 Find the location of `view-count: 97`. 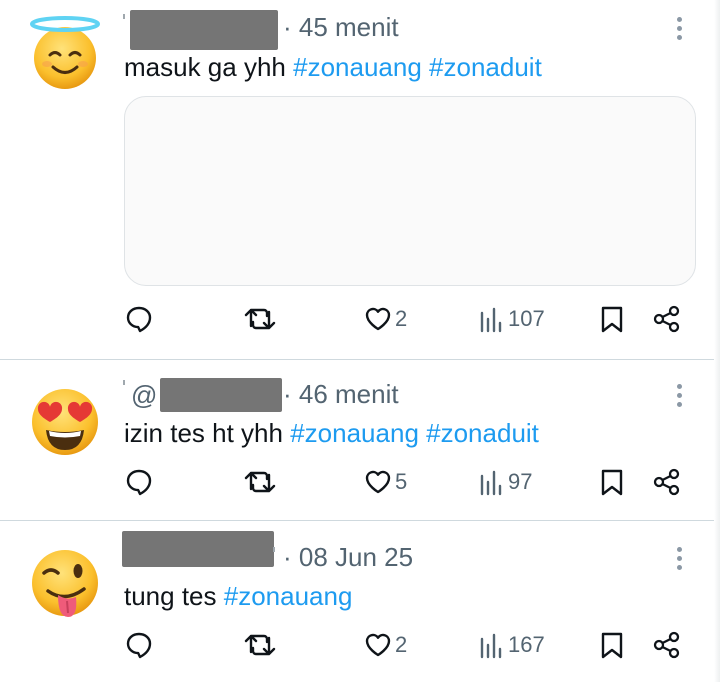

view-count: 97 is located at coordinates (520, 481).